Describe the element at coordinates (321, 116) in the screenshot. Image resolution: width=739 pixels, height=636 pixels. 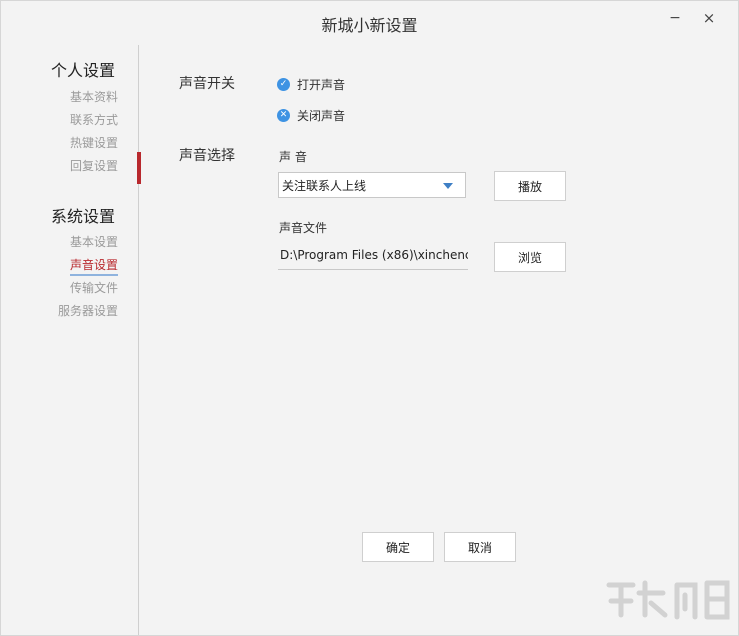
I see `radio-sound-off-label: 关闭声音` at that location.